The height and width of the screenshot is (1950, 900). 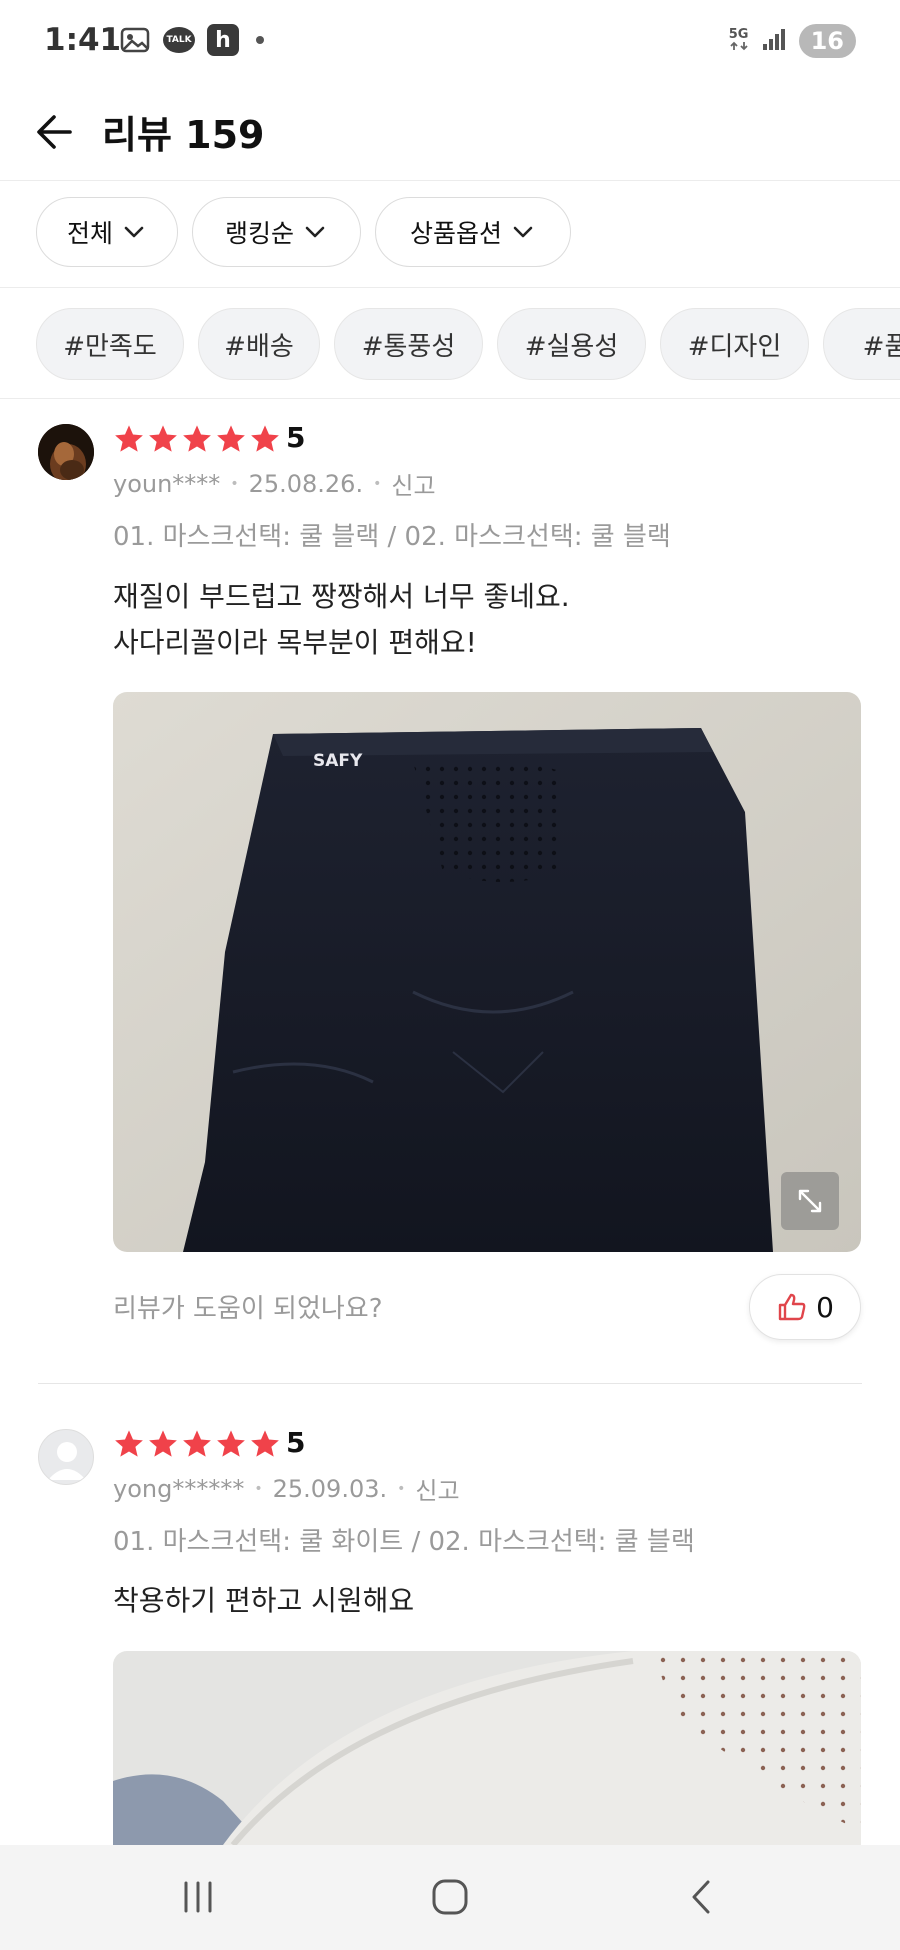 I want to click on review-text: 착용하기 편하고 시원해요, so click(x=263, y=1601).